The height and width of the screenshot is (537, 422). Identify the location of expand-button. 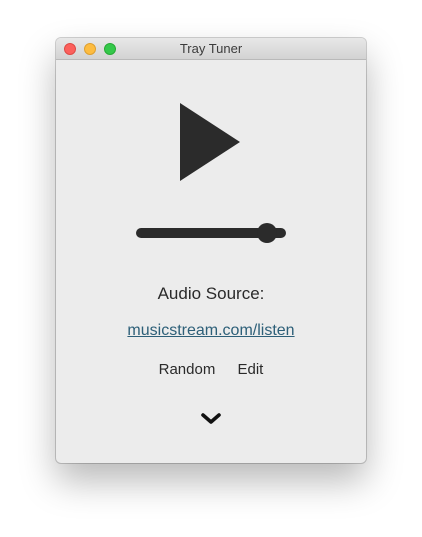
(211, 419).